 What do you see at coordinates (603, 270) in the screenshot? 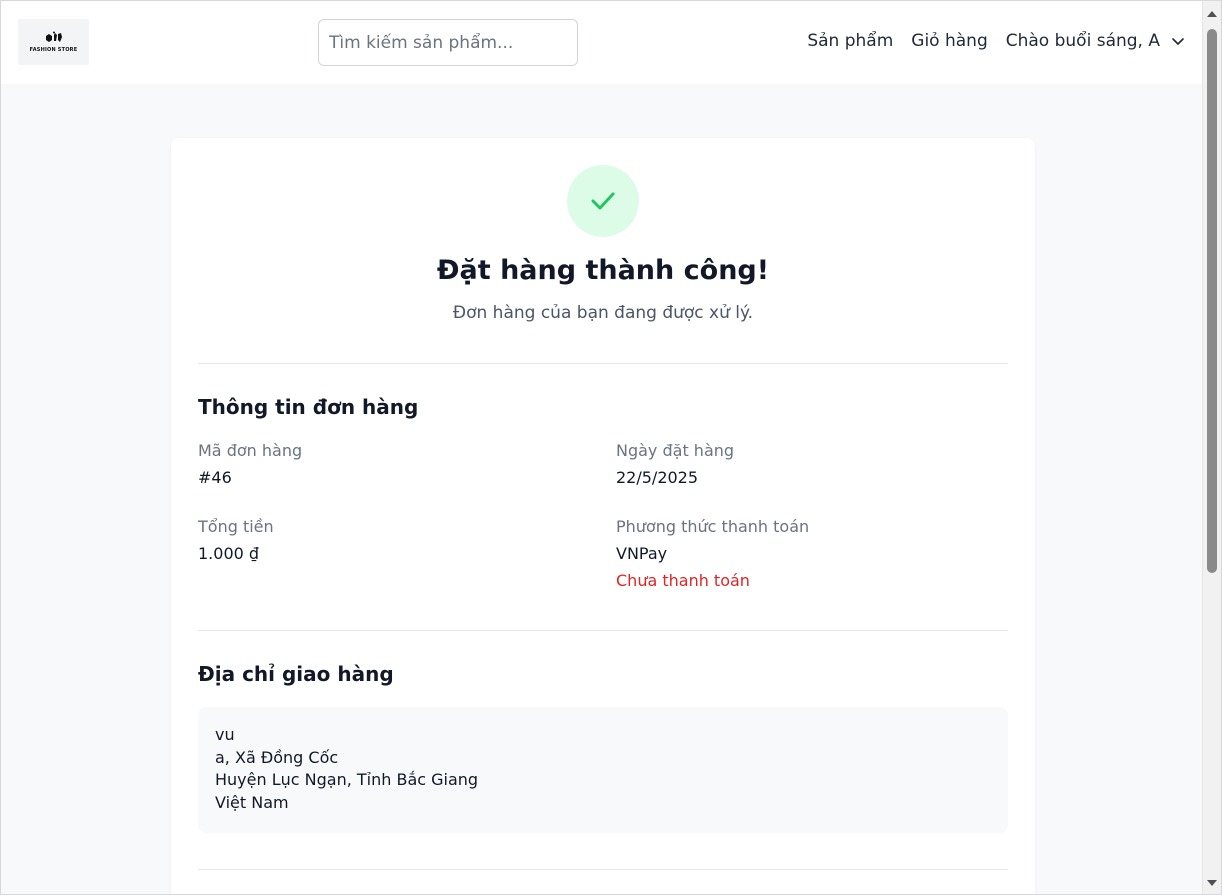
I see `page-title: Đặt hàng thành công!` at bounding box center [603, 270].